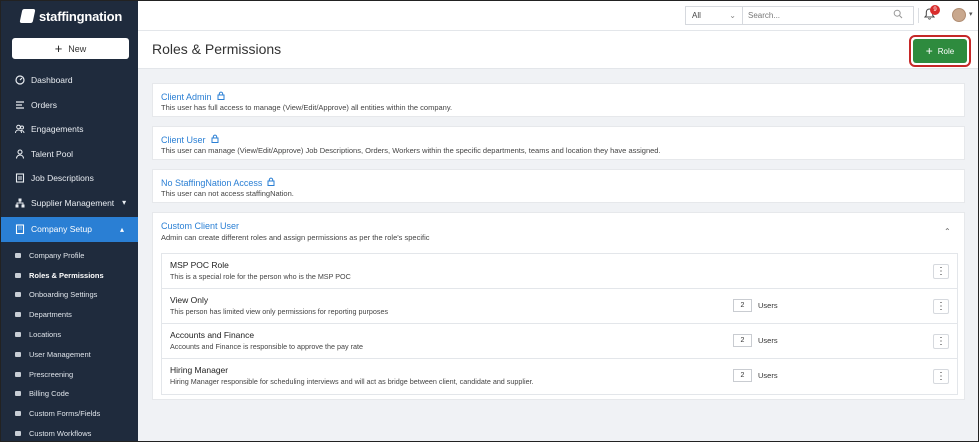  Describe the element at coordinates (189, 300) in the screenshot. I see `custom-role-name: View Only` at that location.